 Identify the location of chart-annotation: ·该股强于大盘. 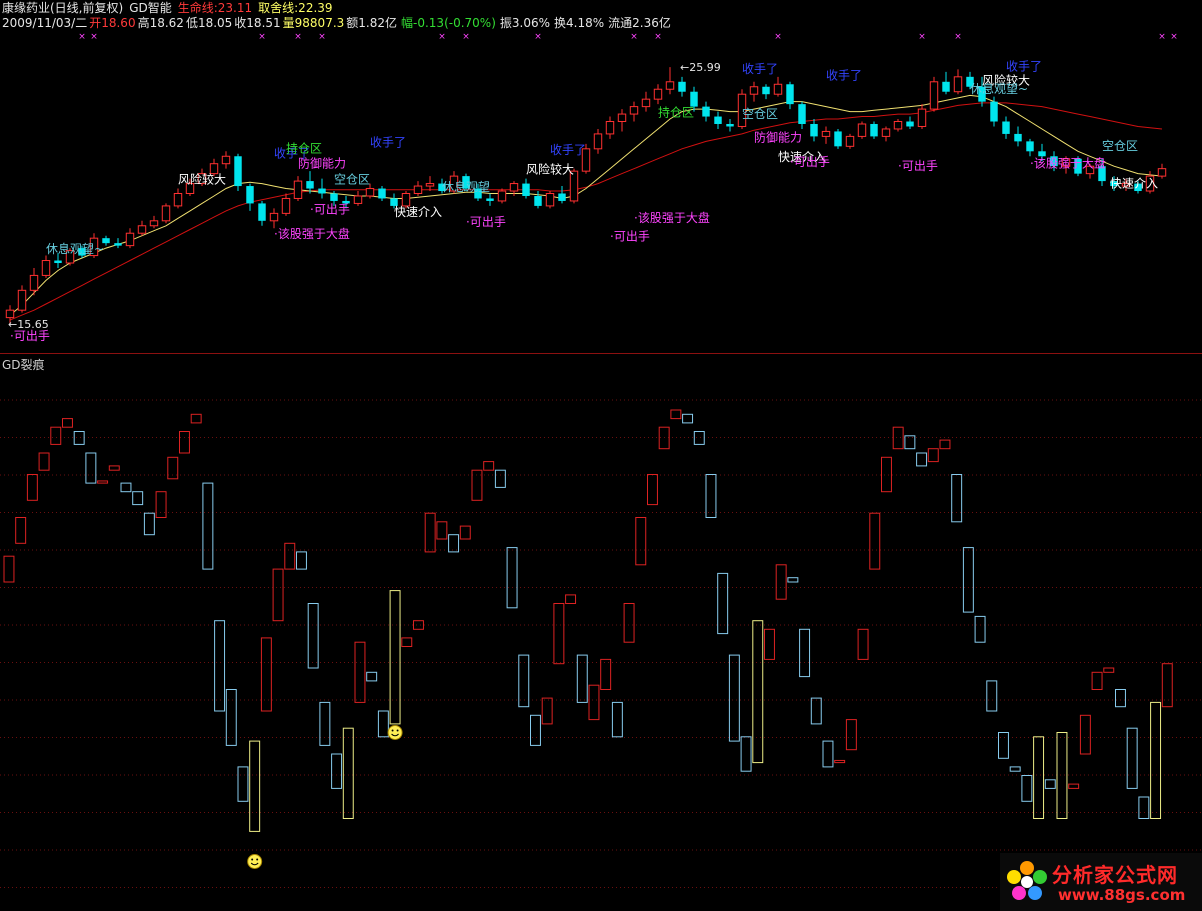
(1068, 162).